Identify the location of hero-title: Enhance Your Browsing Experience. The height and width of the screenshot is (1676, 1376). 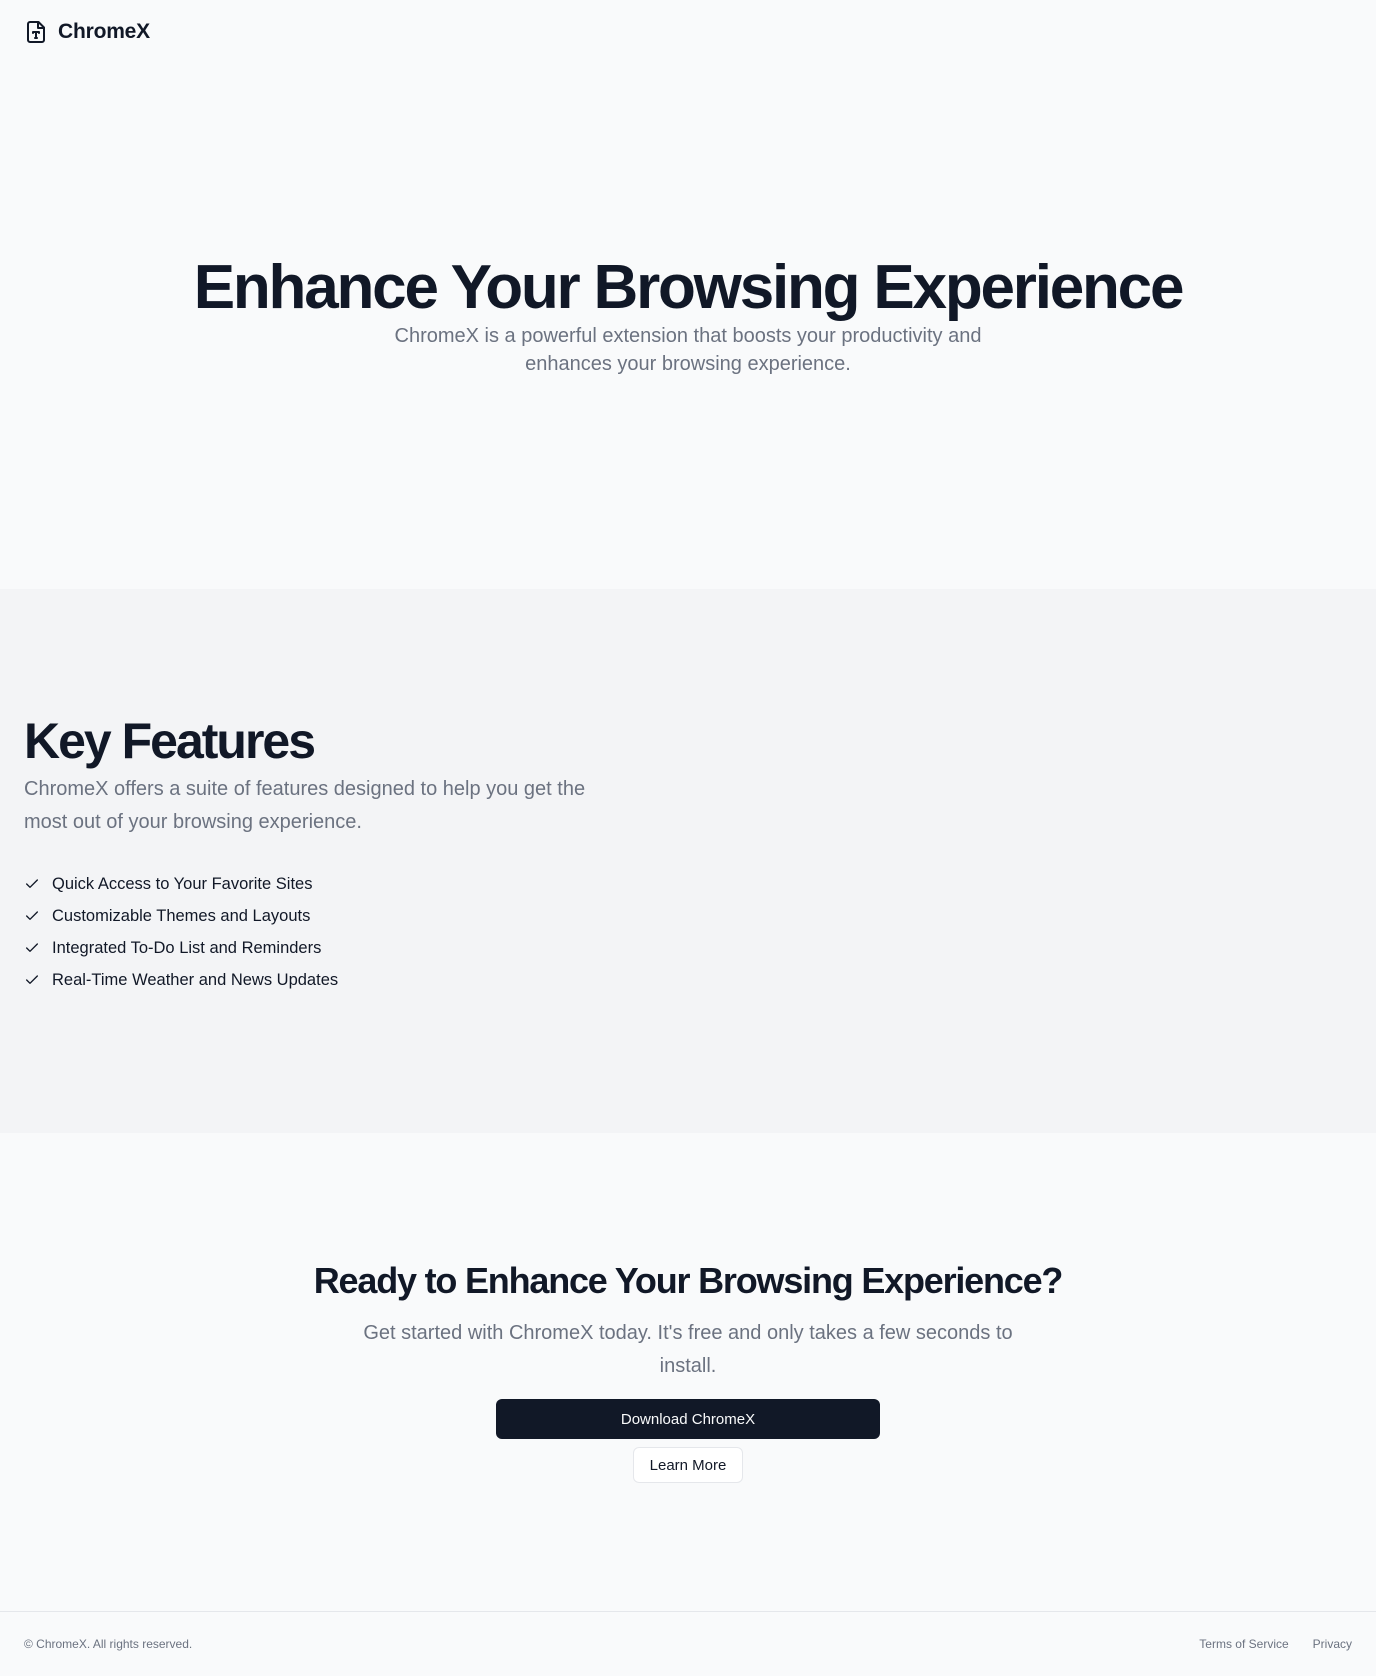
(689, 287).